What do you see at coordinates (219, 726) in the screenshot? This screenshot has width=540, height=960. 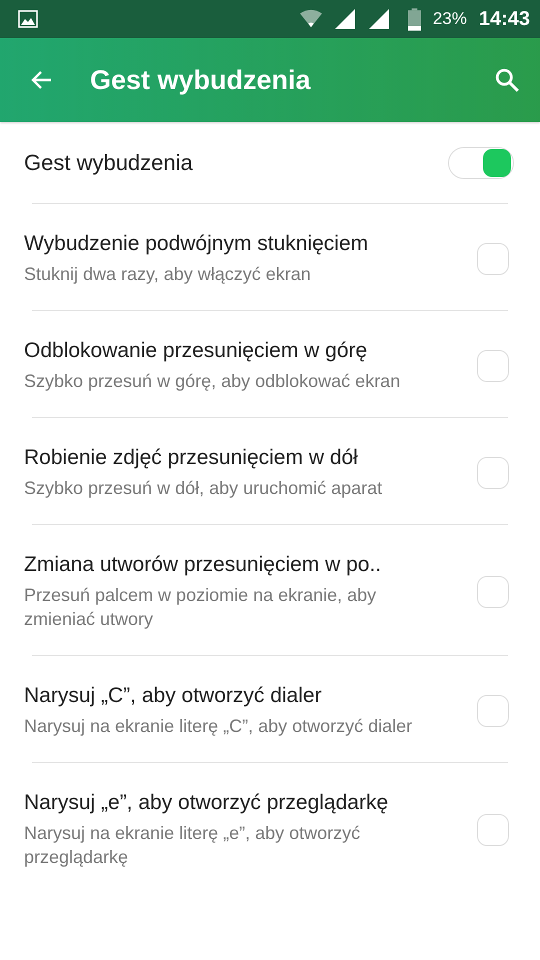 I see `setting-description: Narysuj na ekranie literę „C”, aby otworzyć dialer` at bounding box center [219, 726].